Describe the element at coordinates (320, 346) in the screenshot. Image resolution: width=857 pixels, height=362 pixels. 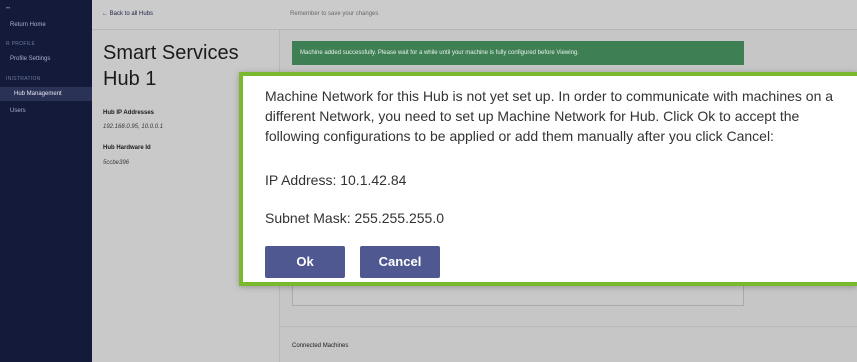
I see `connected-machines-heading: Connected Machines` at that location.